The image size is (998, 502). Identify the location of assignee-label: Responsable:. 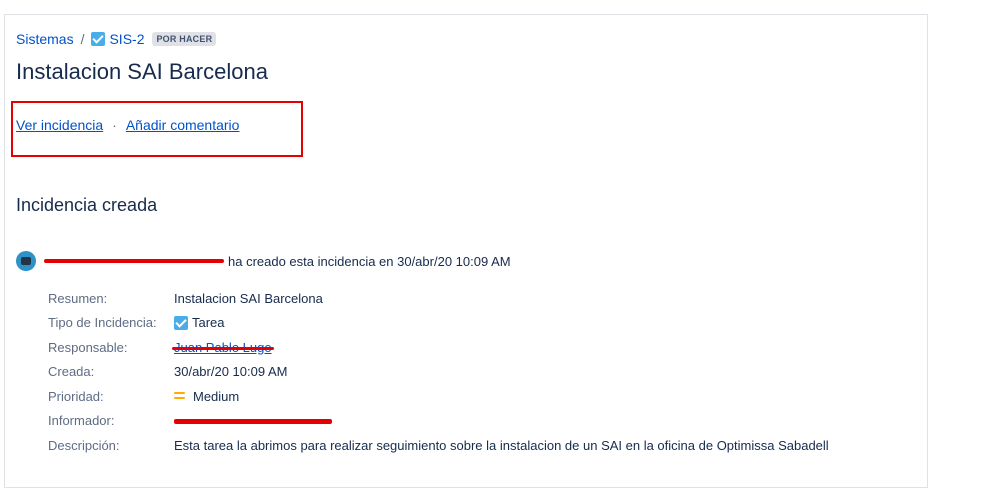
(88, 347).